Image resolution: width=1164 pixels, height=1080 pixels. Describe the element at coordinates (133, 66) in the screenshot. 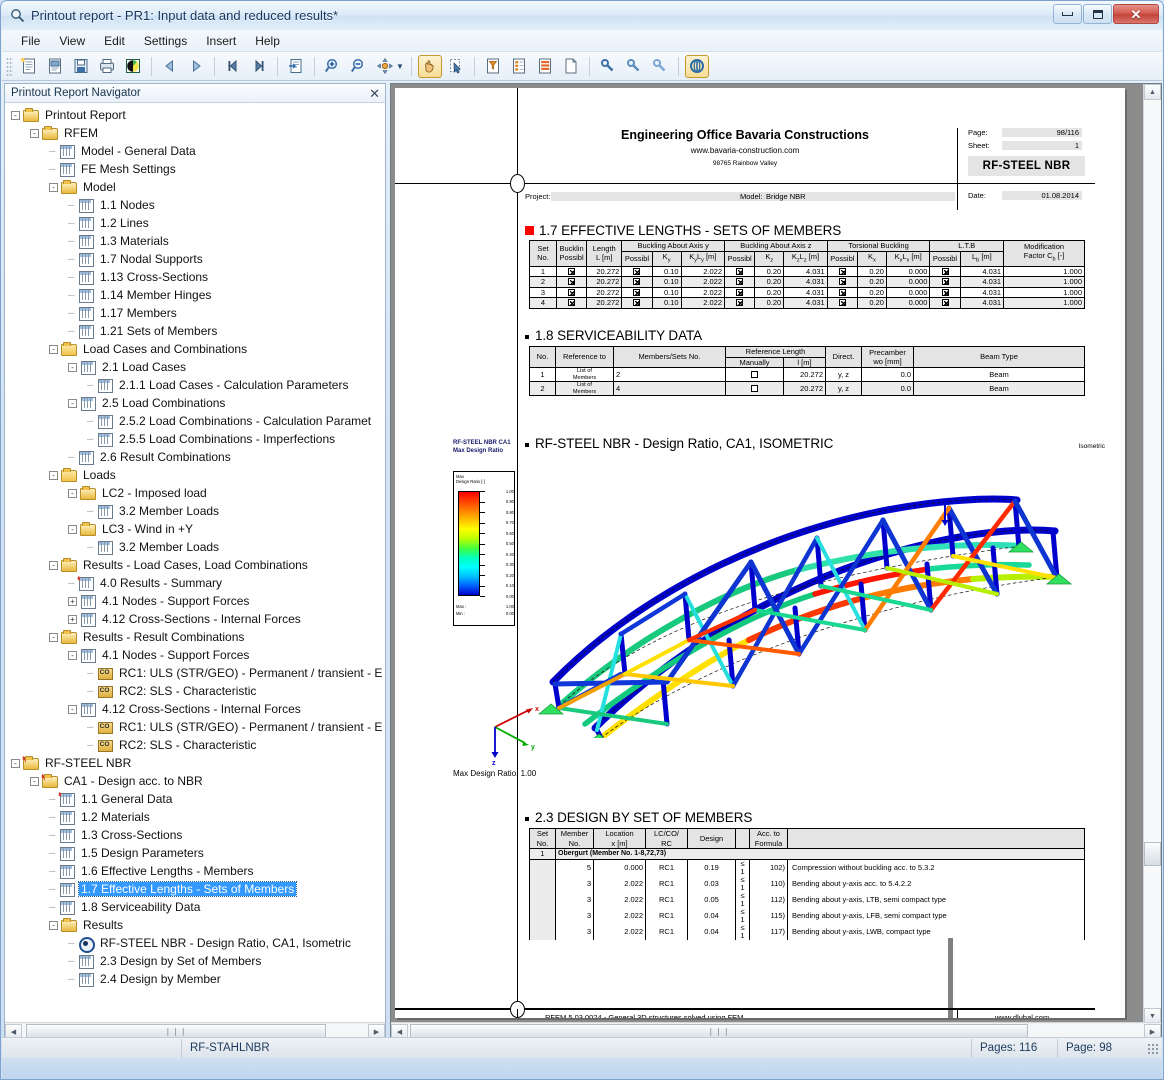

I see `print-preview-icon` at that location.